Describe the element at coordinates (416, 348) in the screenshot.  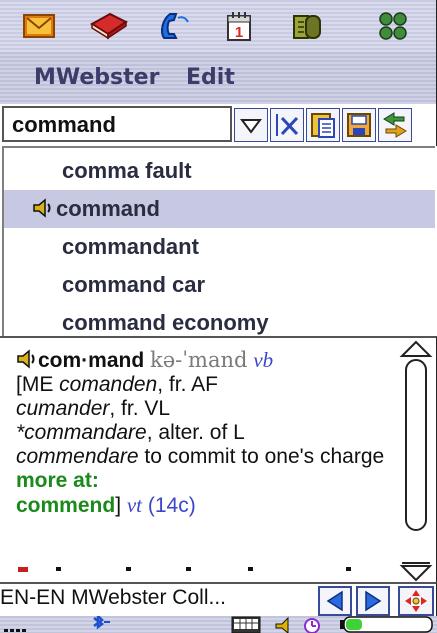
I see `scroll-up-icon` at that location.